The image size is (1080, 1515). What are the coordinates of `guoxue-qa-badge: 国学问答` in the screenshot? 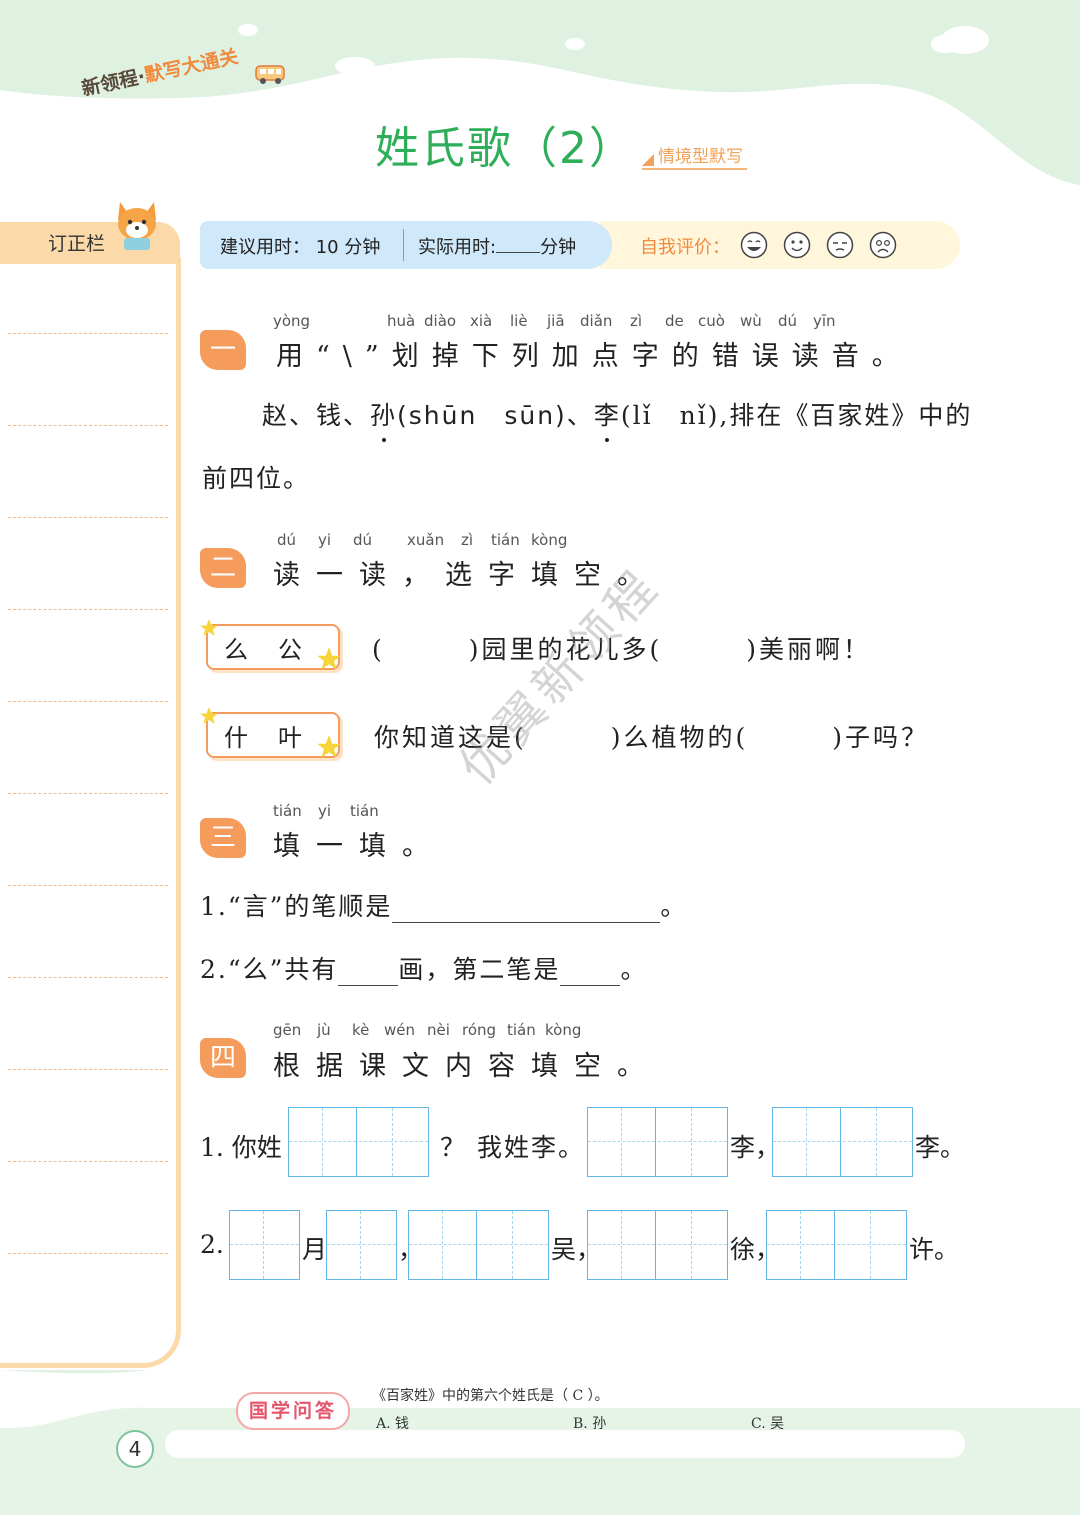 It's located at (293, 1411).